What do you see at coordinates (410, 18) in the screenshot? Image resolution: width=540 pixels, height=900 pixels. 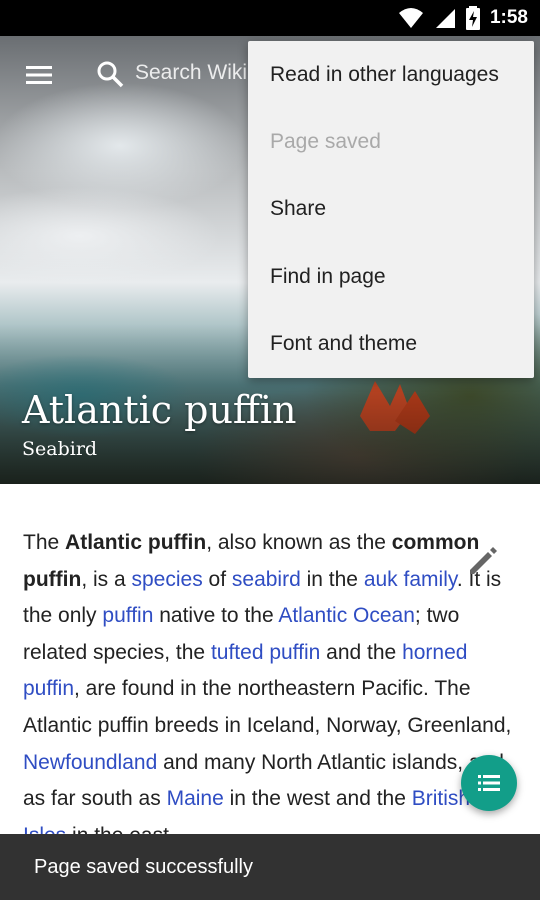 I see `wifi-icon` at bounding box center [410, 18].